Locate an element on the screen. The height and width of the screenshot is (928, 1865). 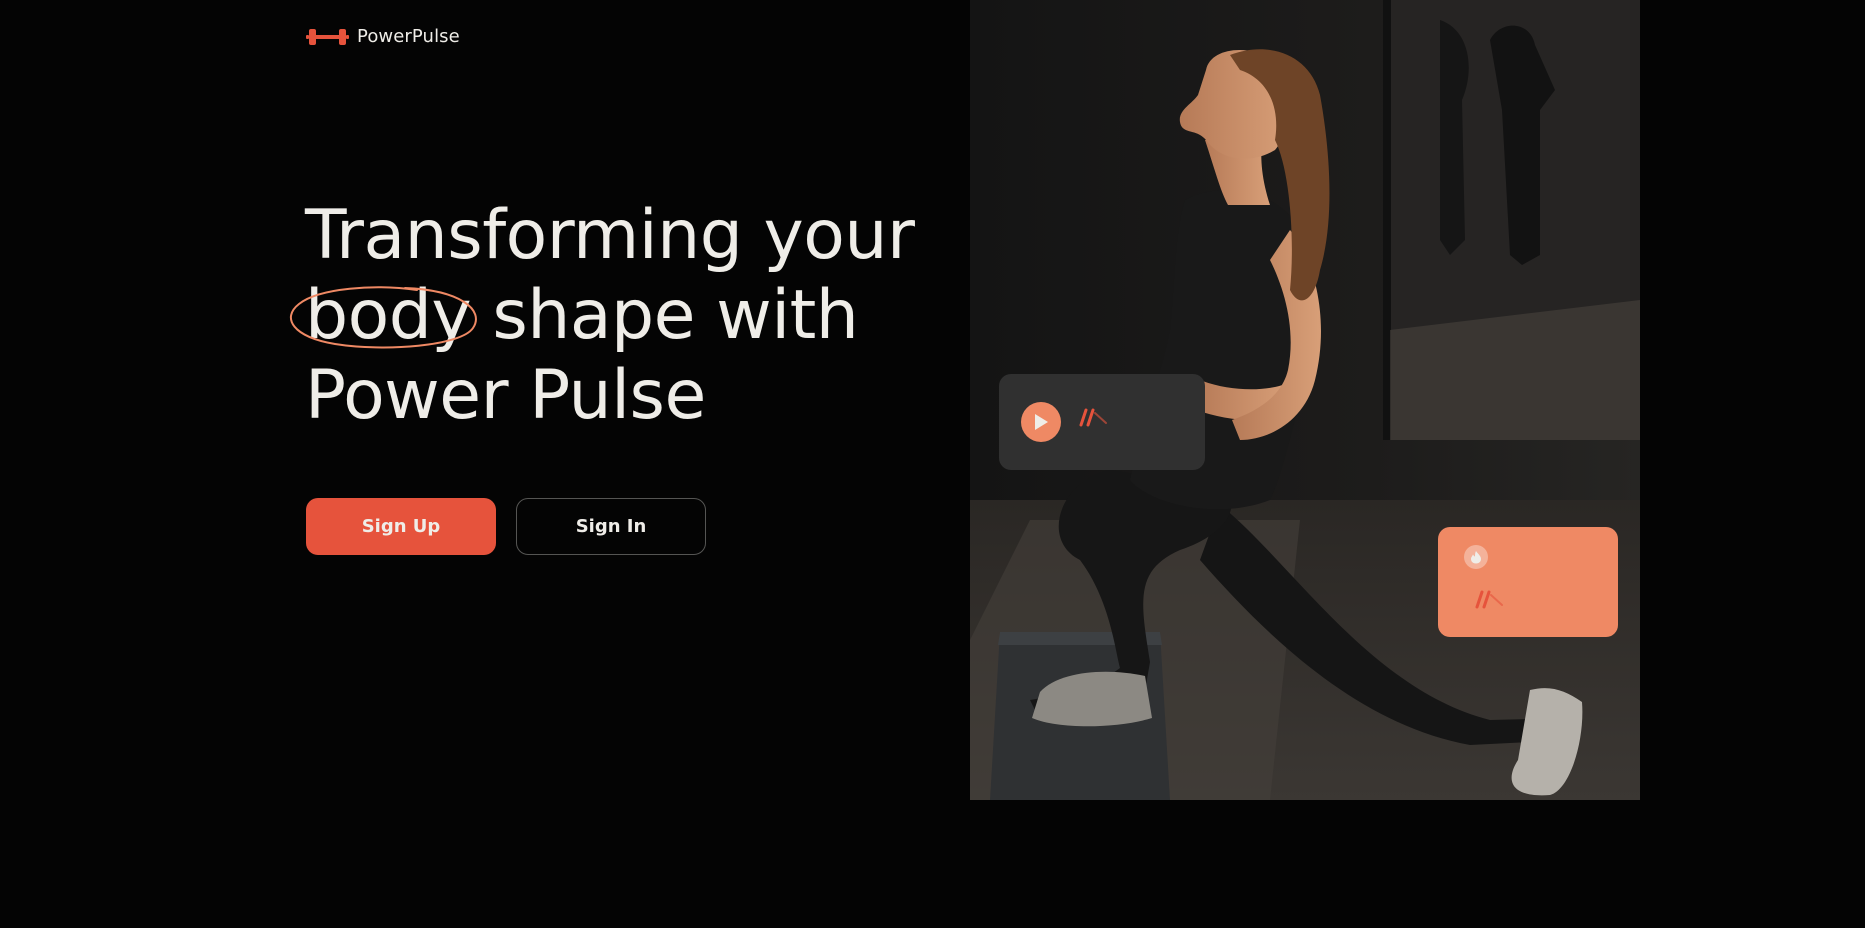
video-card is located at coordinates (1102, 422).